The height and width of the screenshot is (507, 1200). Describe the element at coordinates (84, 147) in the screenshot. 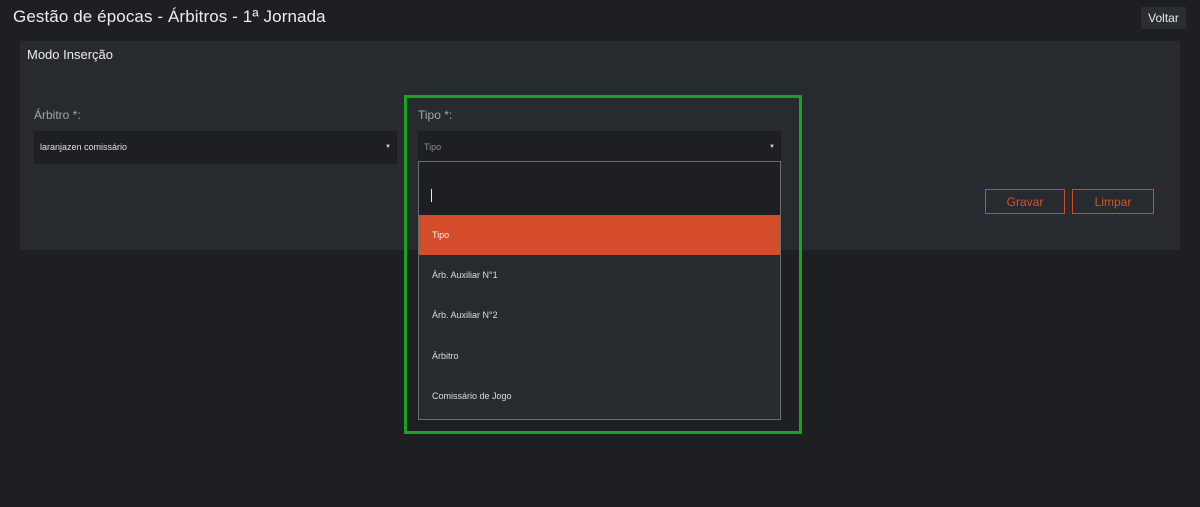

I see `arbitro-select-value: laranjazen comissário` at that location.